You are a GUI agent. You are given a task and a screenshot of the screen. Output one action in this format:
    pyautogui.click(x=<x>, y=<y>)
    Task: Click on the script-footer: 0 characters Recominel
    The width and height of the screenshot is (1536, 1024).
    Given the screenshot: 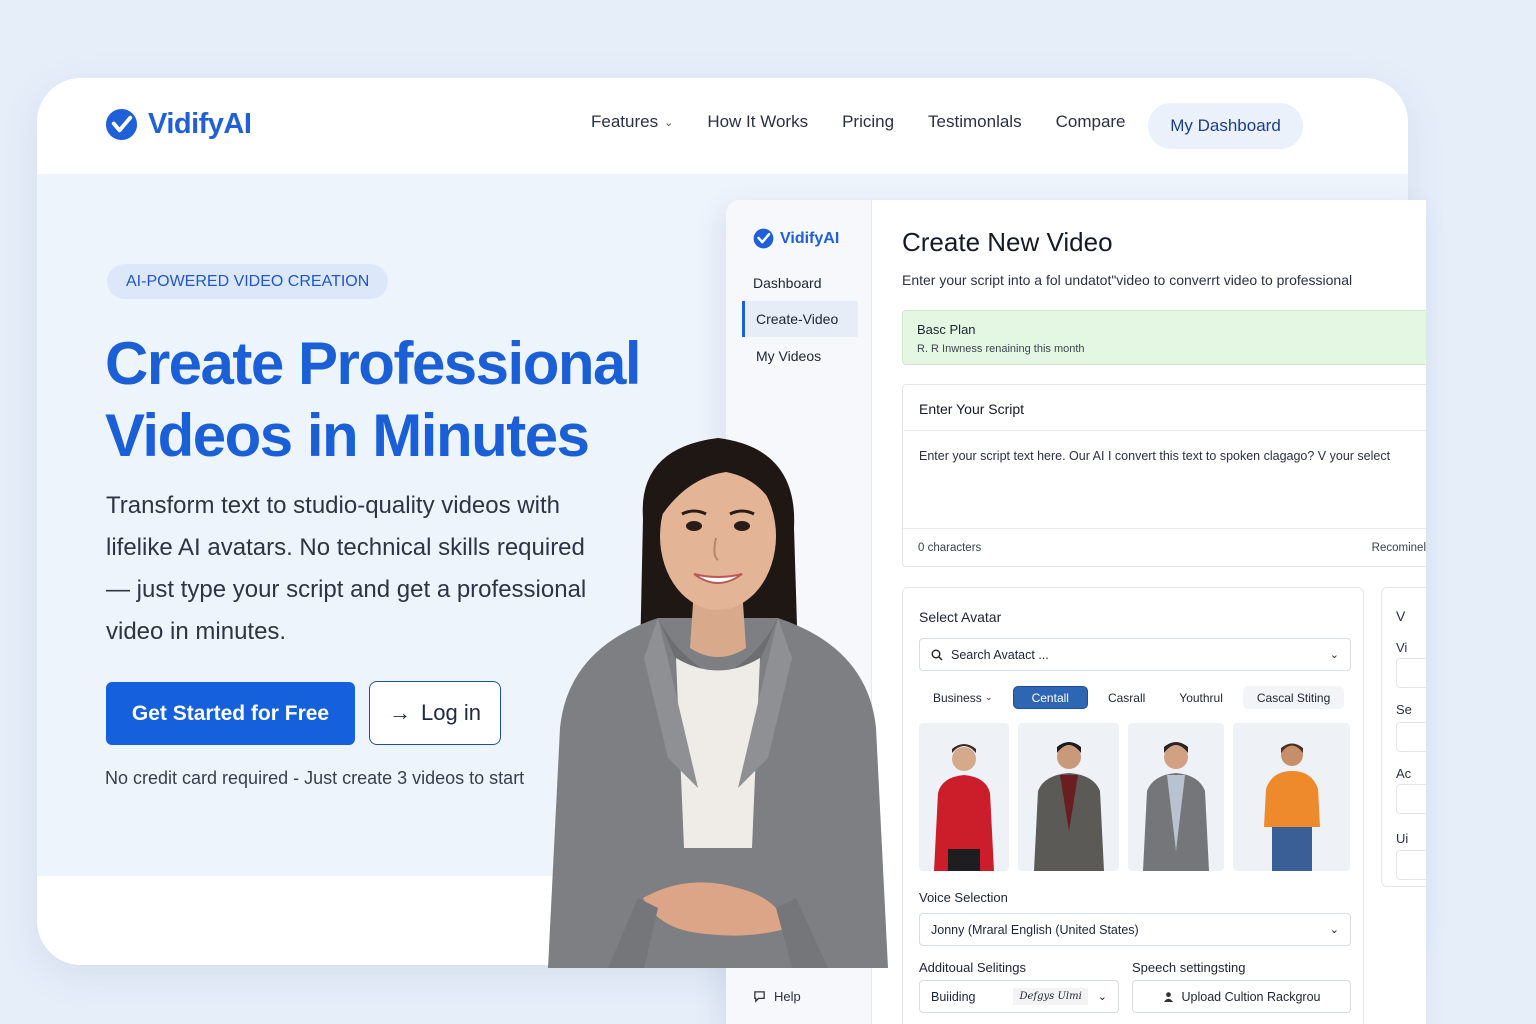 What is the action you would take?
    pyautogui.click(x=1164, y=548)
    